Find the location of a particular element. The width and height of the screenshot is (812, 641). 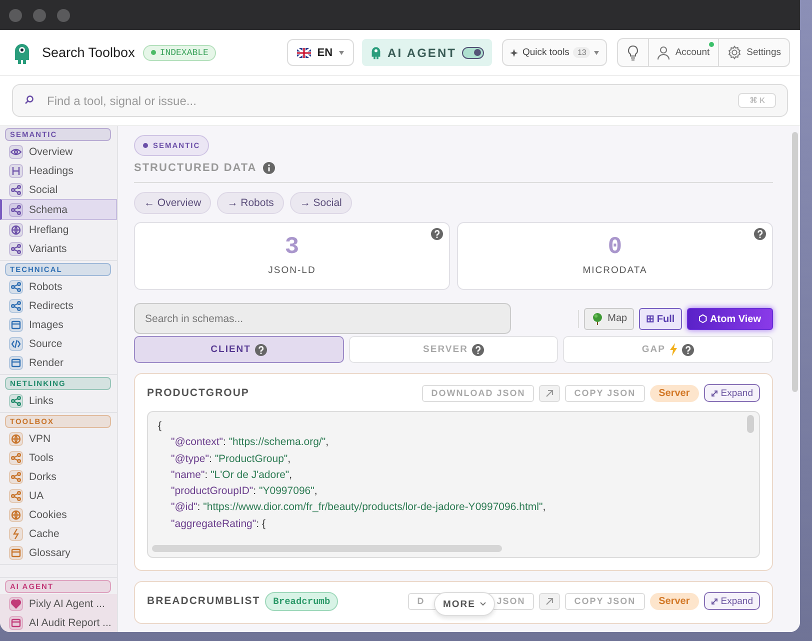

sidebar-item: Social is located at coordinates (58, 189).